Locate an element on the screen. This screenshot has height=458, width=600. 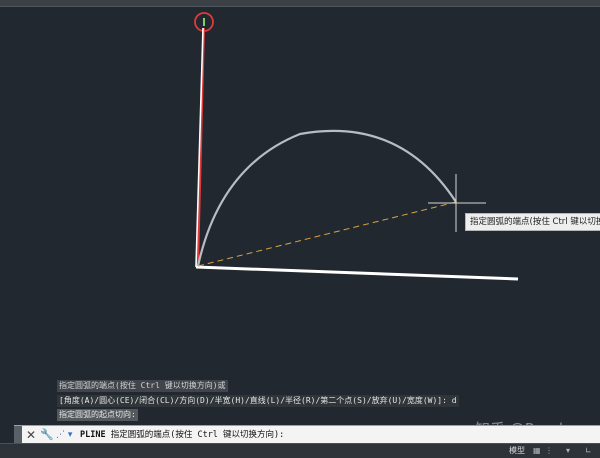
ortho-mode-icon: ∟ is located at coordinates (588, 451).